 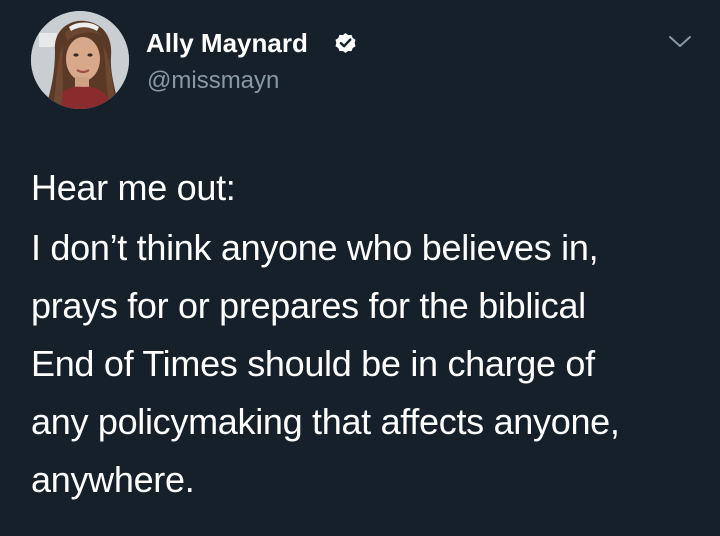 What do you see at coordinates (227, 43) in the screenshot?
I see `author-display-name: Ally Maynard` at bounding box center [227, 43].